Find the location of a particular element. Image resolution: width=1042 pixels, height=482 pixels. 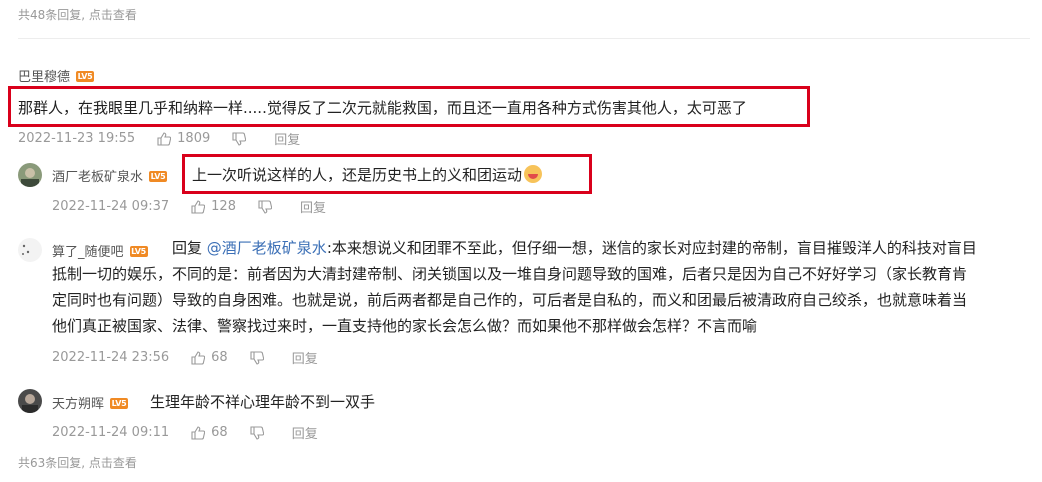

comment-4-content: 生理年龄不祥心理年龄不到一双手 is located at coordinates (263, 402).